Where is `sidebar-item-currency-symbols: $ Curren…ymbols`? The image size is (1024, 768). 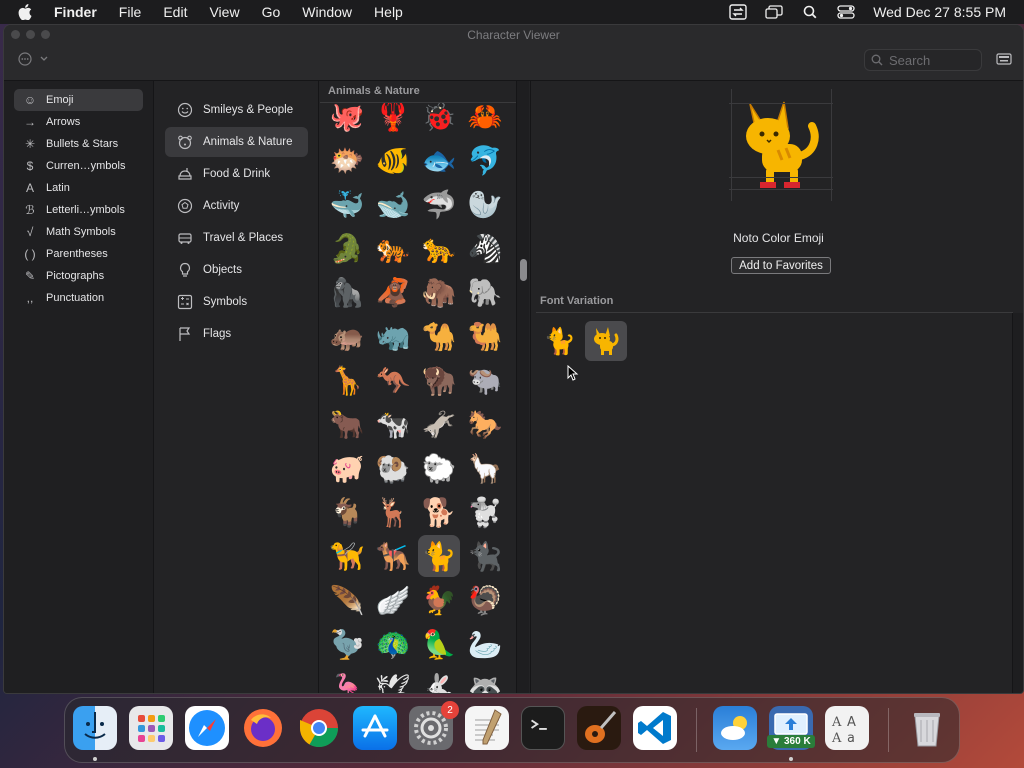 sidebar-item-currency-symbols: $ Curren…ymbols is located at coordinates (78, 166).